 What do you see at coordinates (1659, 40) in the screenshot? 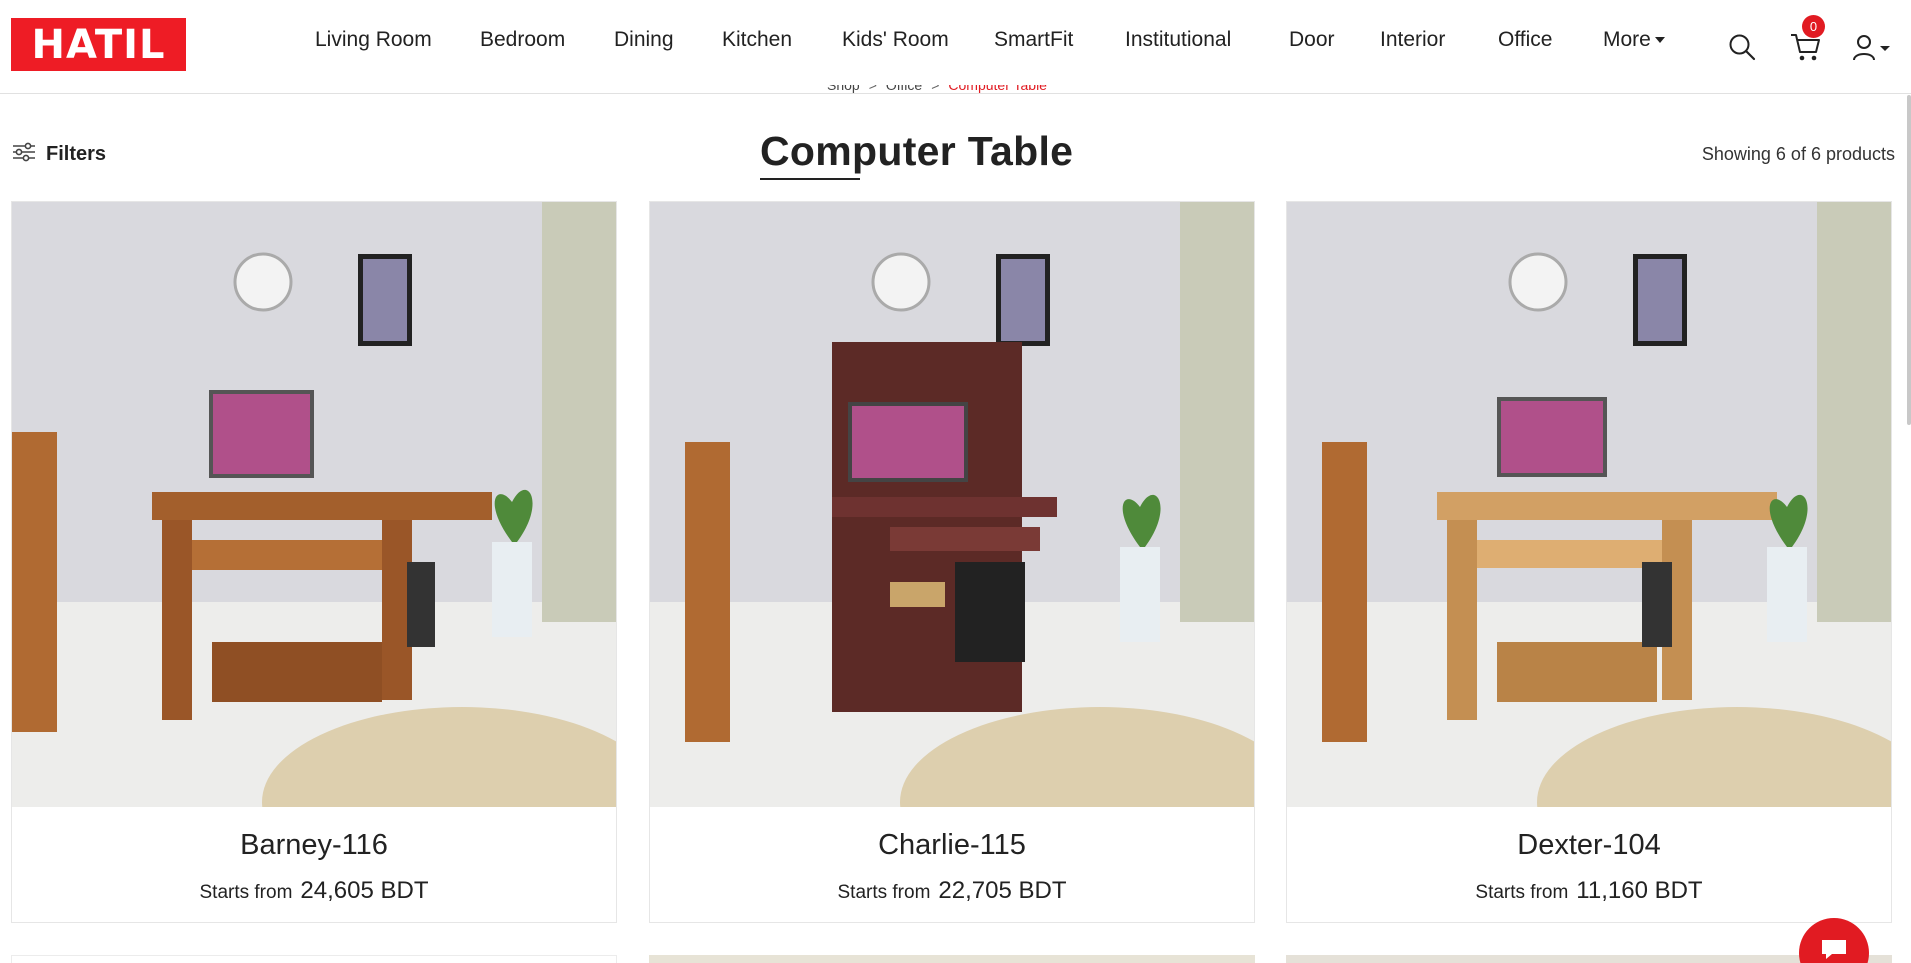
I see `chevron-down-icon` at bounding box center [1659, 40].